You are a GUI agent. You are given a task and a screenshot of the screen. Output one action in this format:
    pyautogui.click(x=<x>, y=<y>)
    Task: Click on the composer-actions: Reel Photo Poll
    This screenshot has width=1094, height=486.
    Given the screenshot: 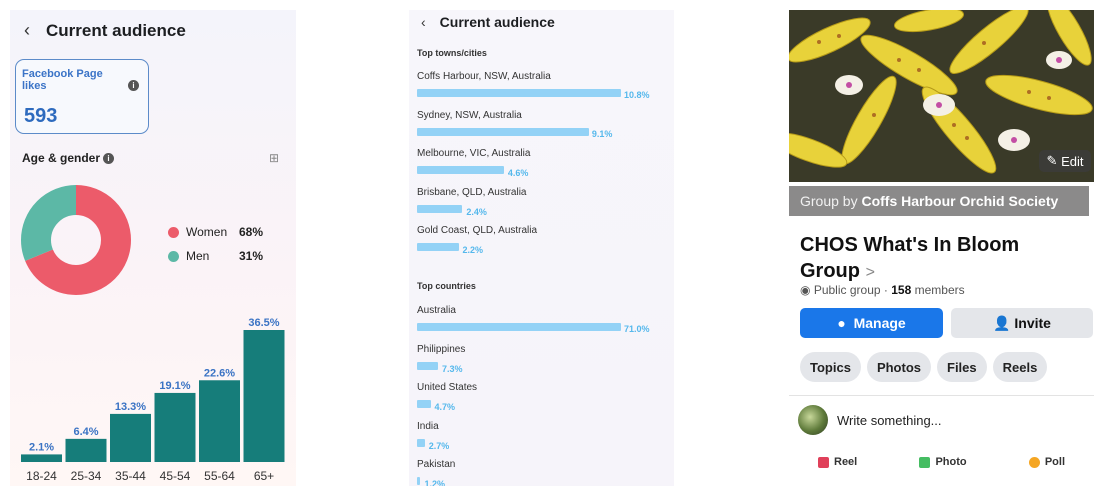 What is the action you would take?
    pyautogui.click(x=939, y=462)
    